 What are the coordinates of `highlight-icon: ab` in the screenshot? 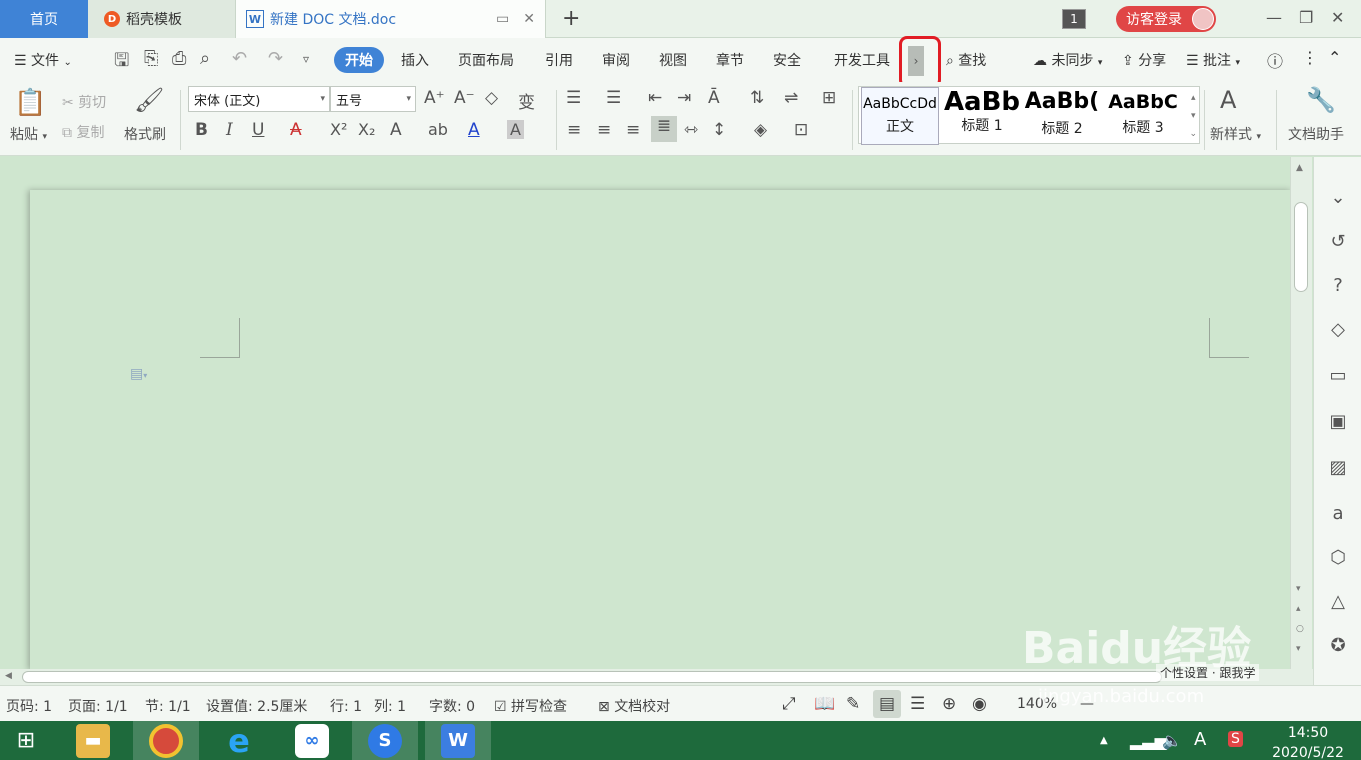 It's located at (438, 129).